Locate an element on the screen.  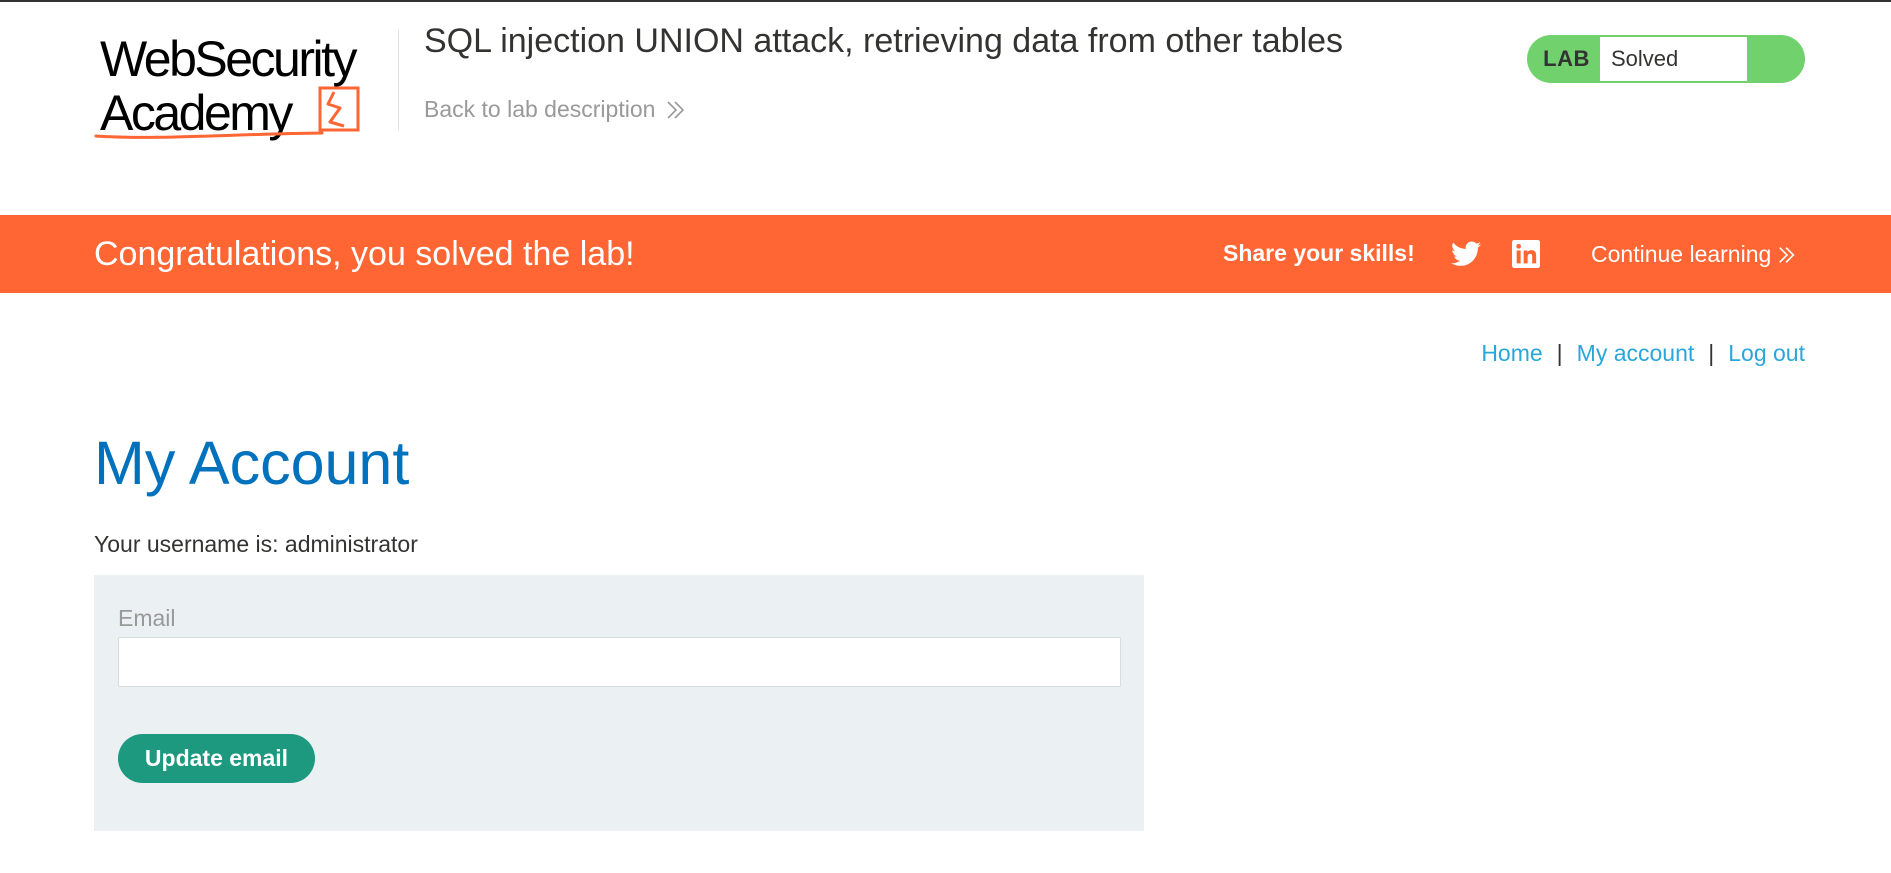
logo-divider is located at coordinates (398, 80).